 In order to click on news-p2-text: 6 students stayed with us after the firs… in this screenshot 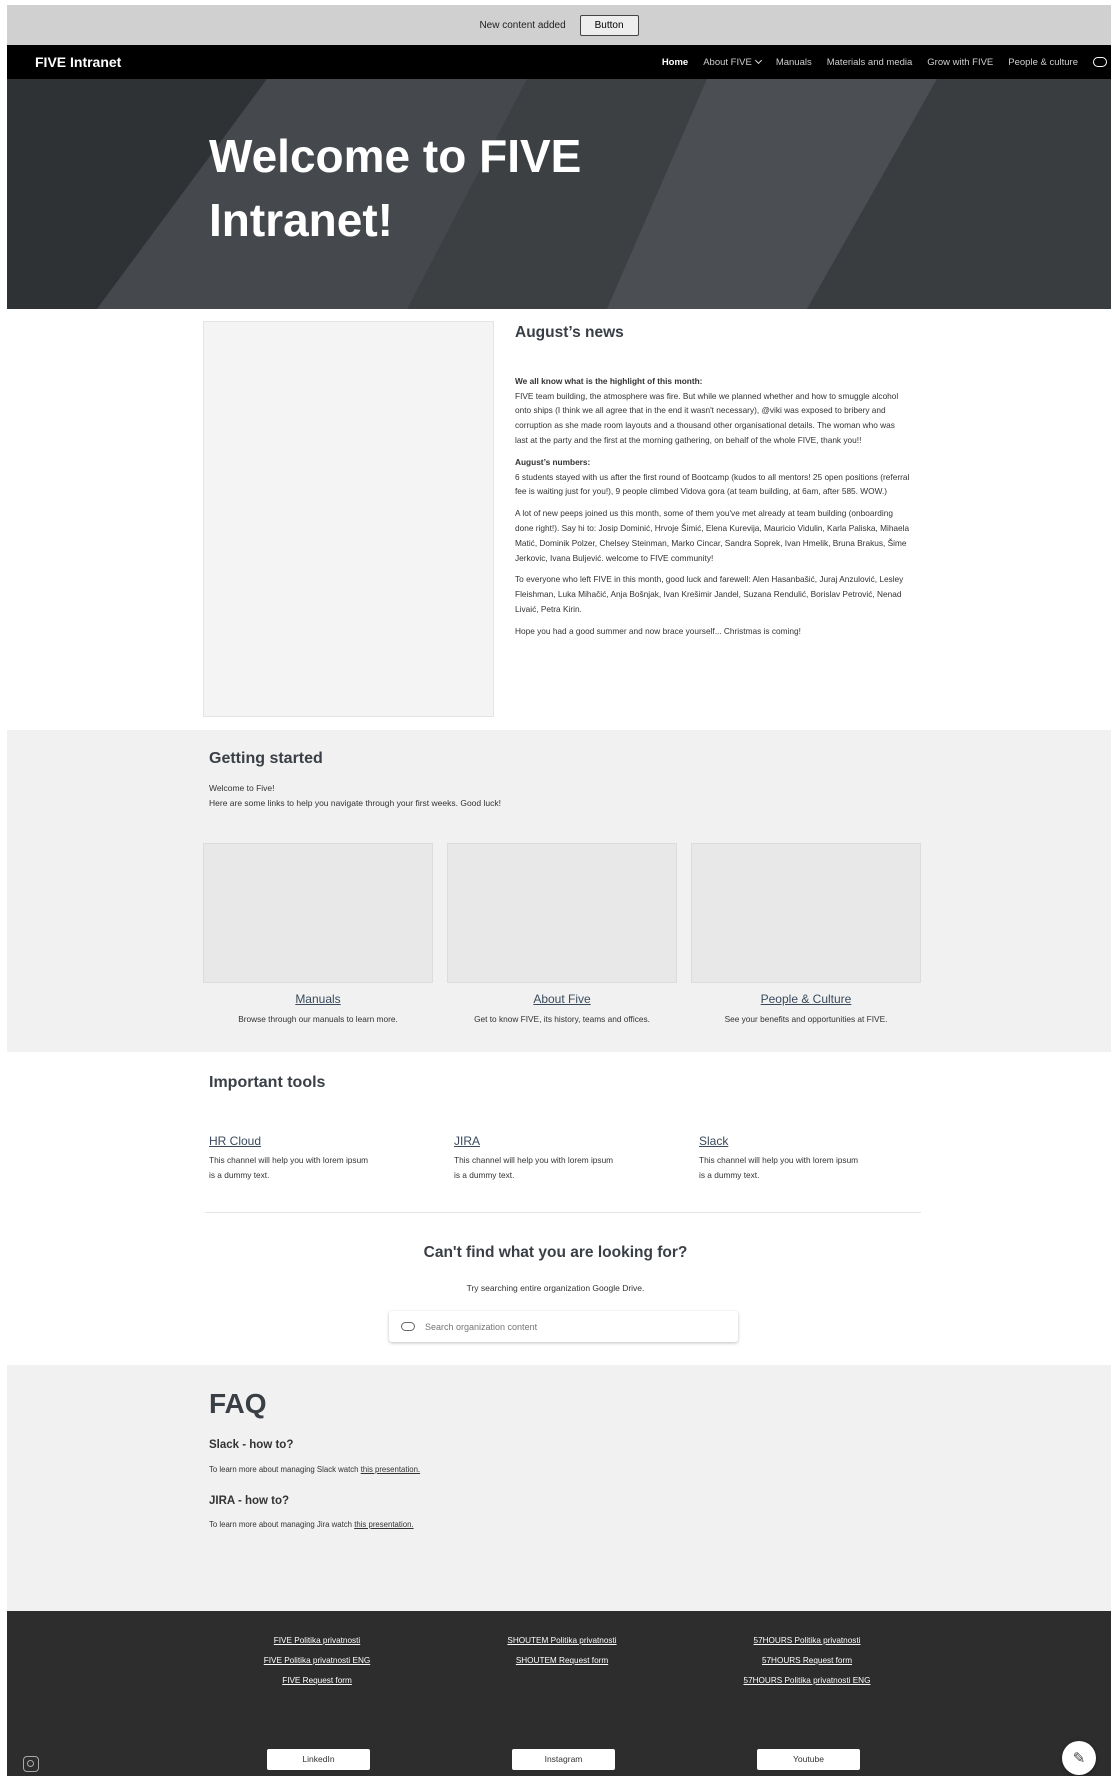, I will do `click(712, 484)`.